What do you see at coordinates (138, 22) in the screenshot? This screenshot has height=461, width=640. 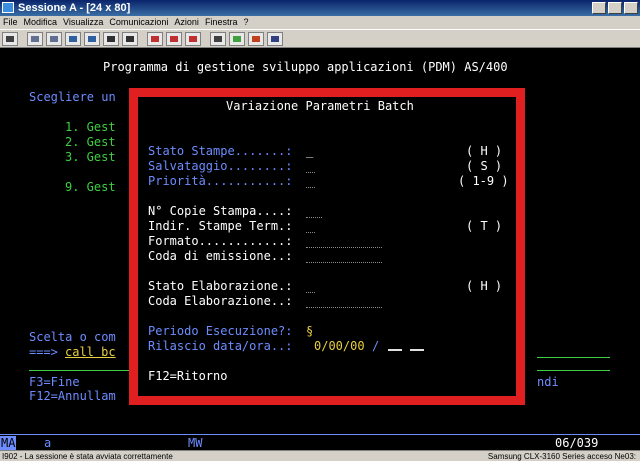 I see `menu-comunicazioni: Comunicazioni` at bounding box center [138, 22].